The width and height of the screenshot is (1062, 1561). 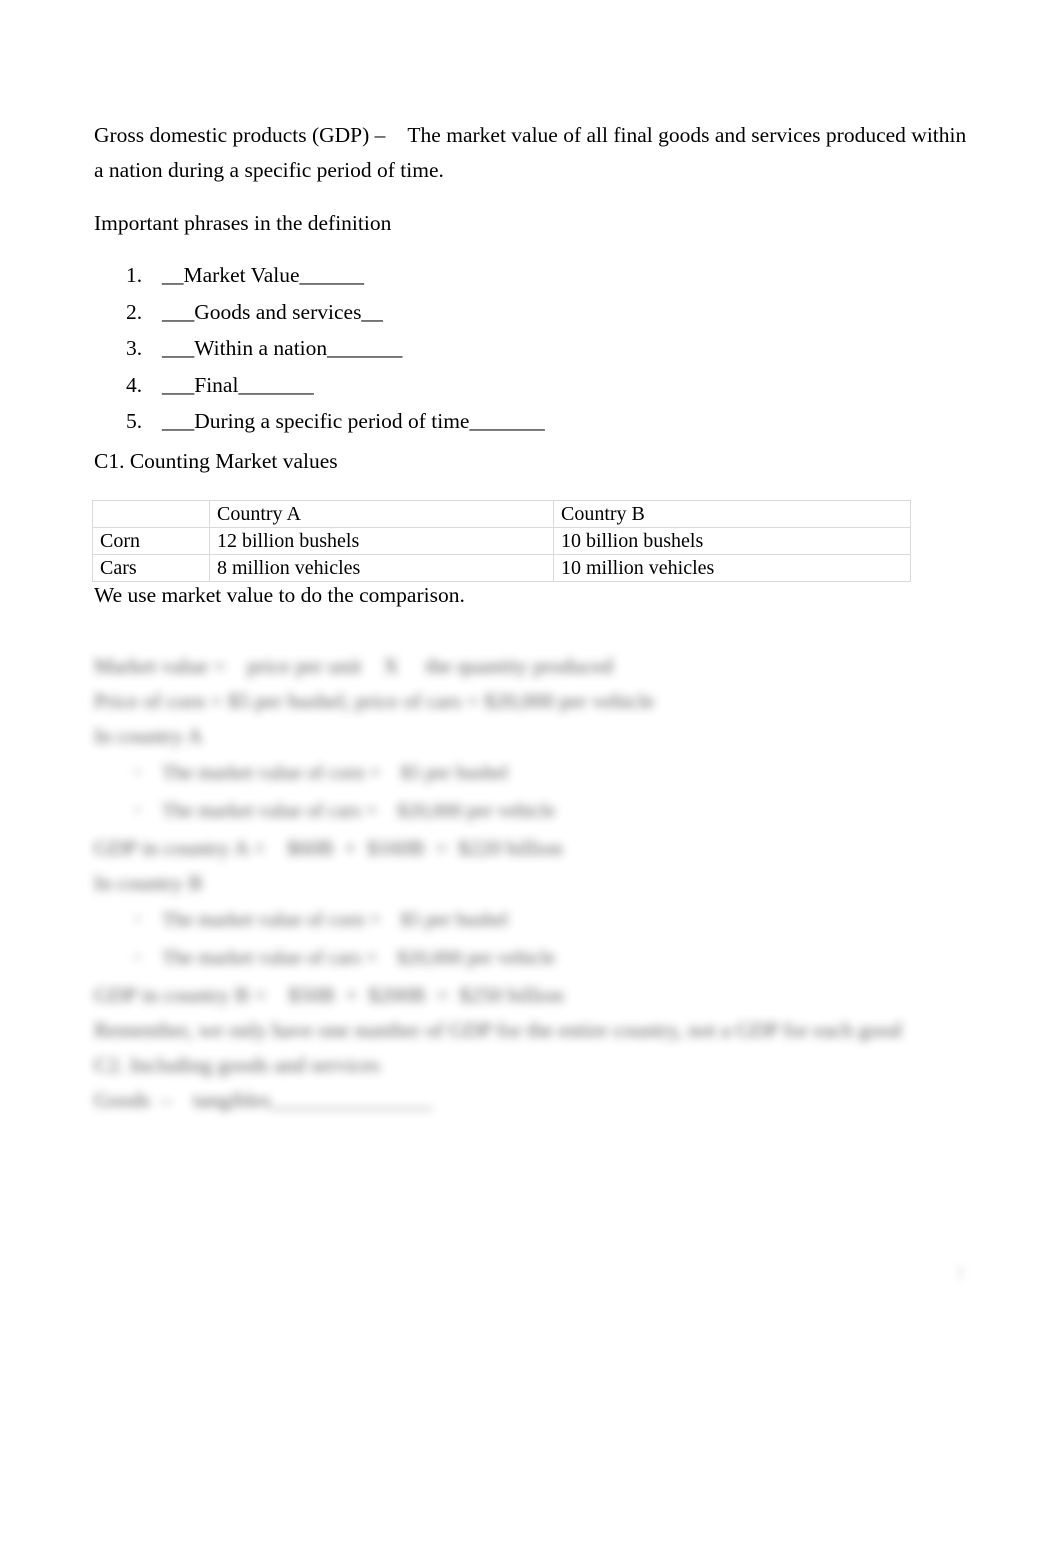 I want to click on row-label-cars: Cars, so click(x=151, y=568).